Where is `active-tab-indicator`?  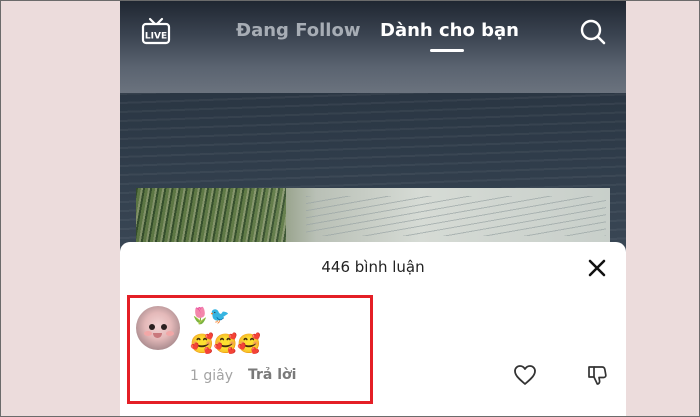
active-tab-indicator is located at coordinates (447, 50).